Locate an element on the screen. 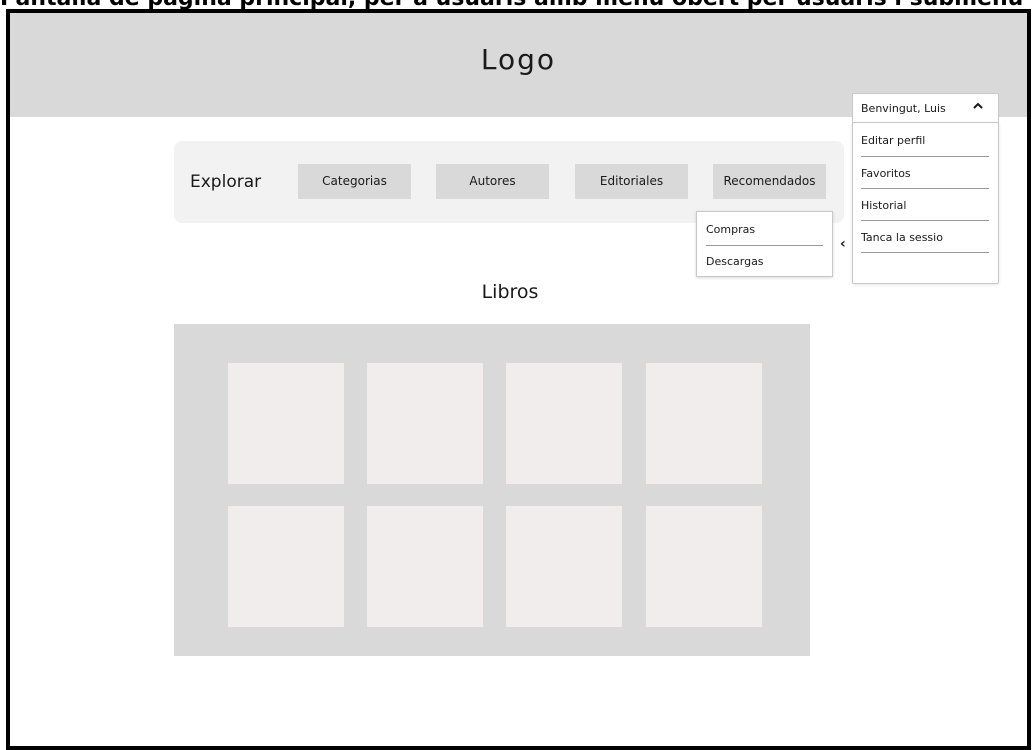 The width and height of the screenshot is (1033, 750). chevron-left-icon: ‹ is located at coordinates (843, 244).